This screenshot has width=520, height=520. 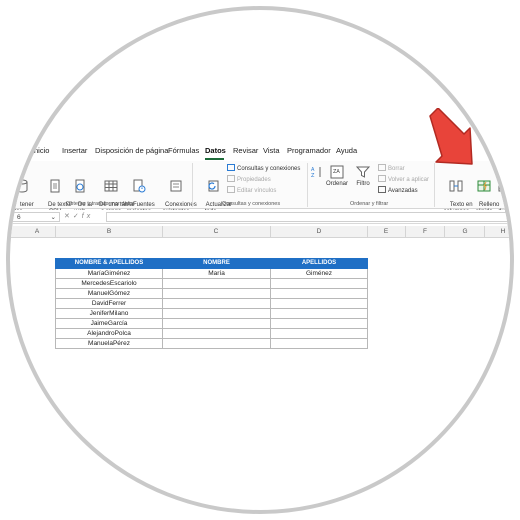 I want to click on cell-full-name: MaríaGiménez, so click(x=109, y=273).